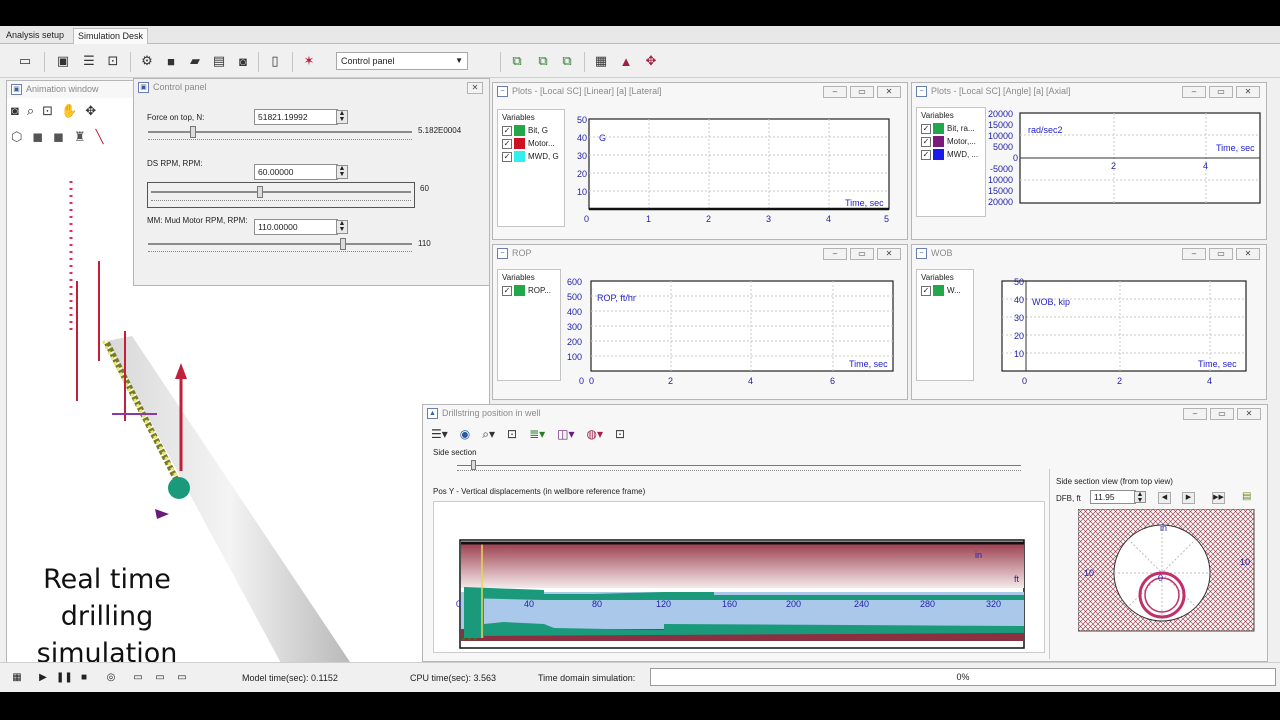  I want to click on force-spinner-icon: ▲ ▼, so click(342, 117).